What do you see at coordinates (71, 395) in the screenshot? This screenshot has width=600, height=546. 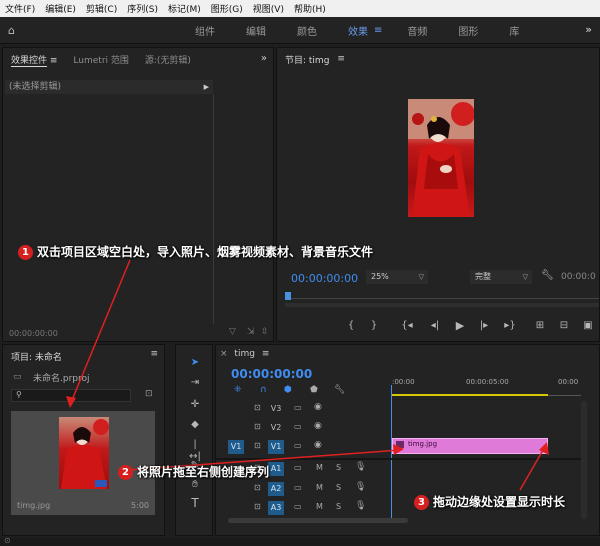 I see `project-search-input: ⚲` at bounding box center [71, 395].